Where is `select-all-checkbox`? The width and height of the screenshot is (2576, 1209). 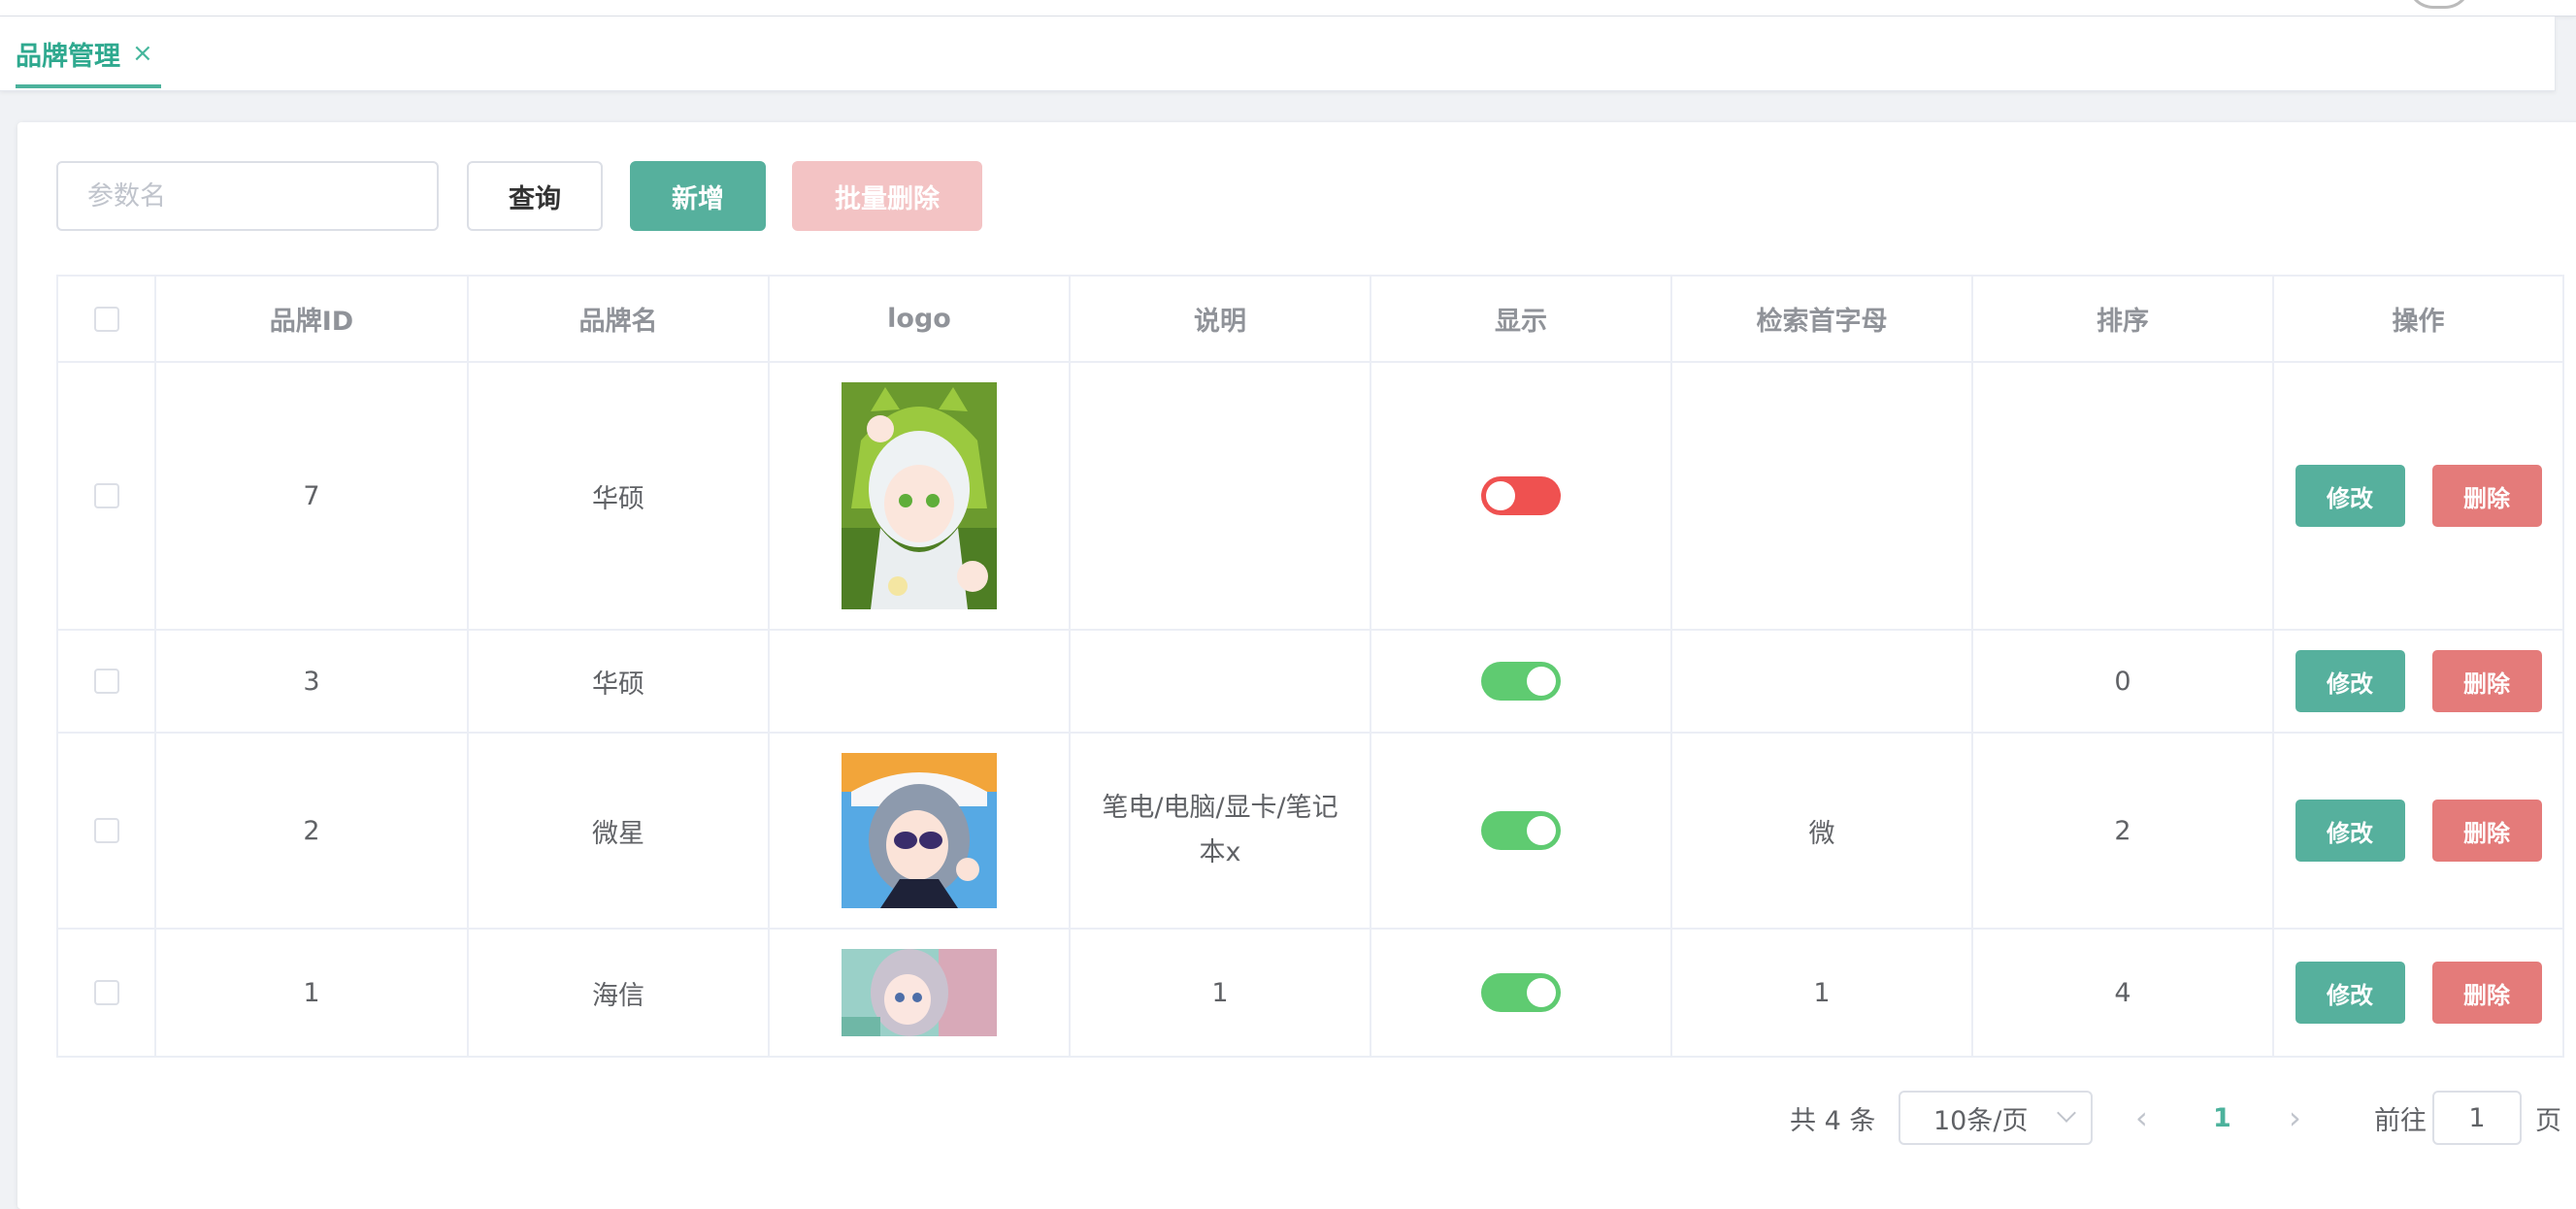 select-all-checkbox is located at coordinates (106, 319).